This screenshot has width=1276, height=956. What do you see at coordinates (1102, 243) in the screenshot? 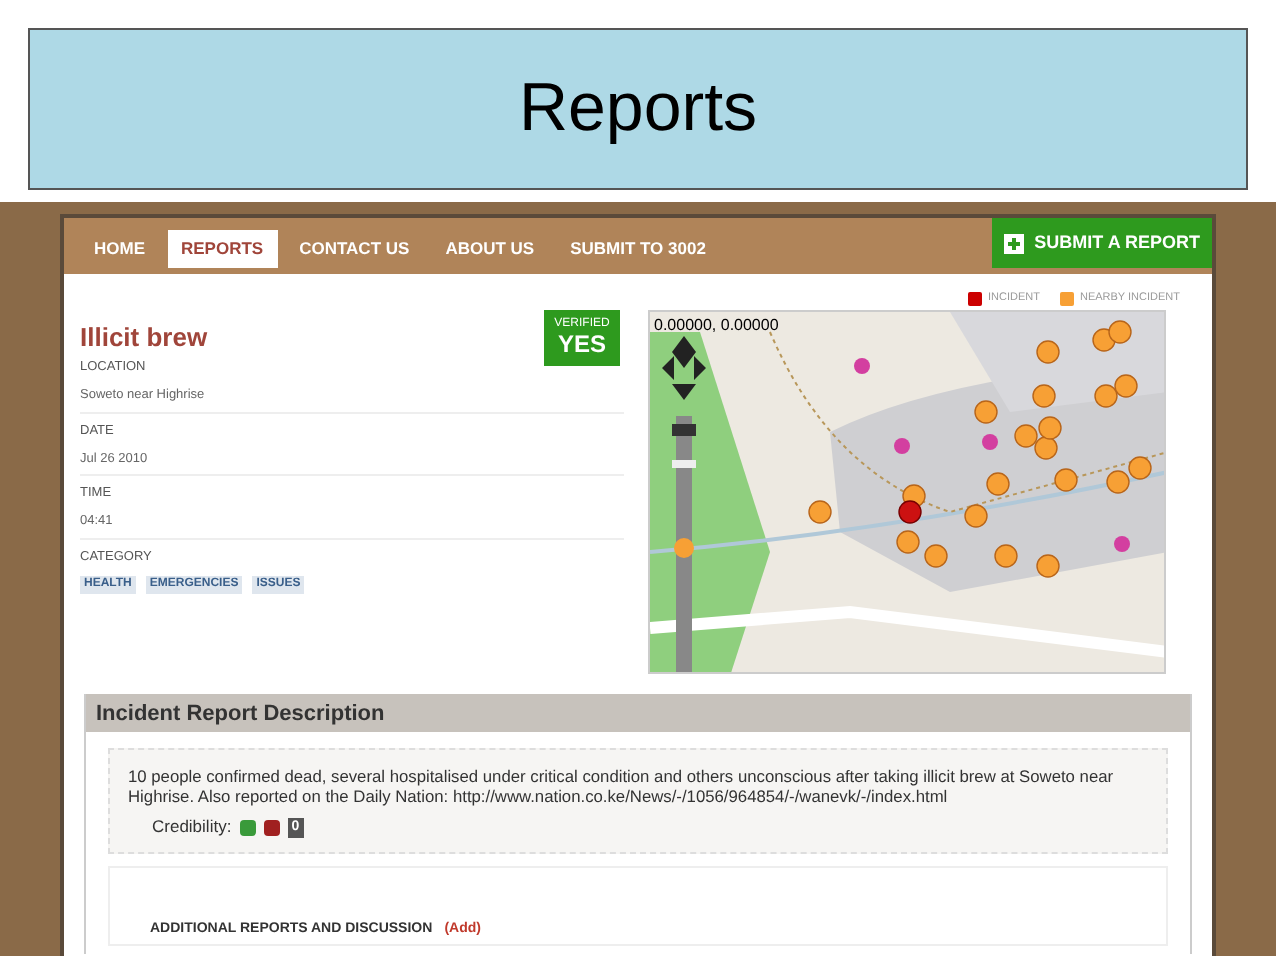
I see `submit-report-button: SUBMIT A REPORT` at bounding box center [1102, 243].